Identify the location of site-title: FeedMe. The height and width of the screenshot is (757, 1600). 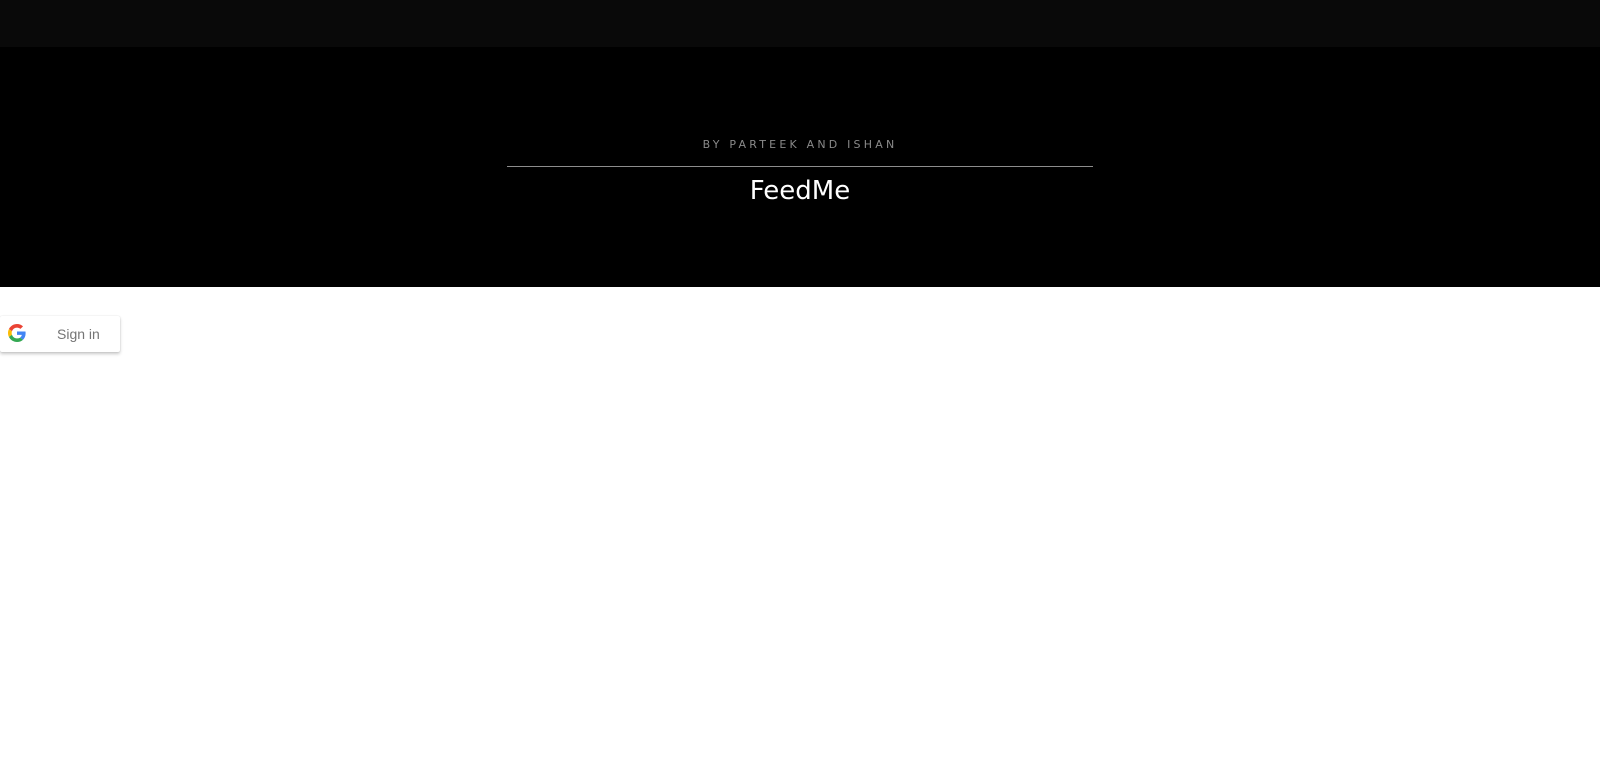
(800, 191).